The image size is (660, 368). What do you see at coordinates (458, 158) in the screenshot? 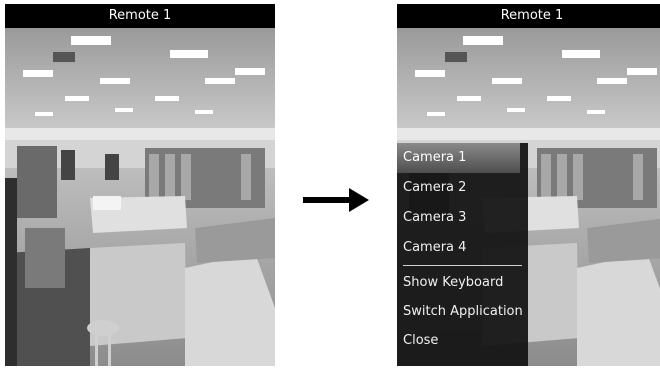
I see `menu-item-camera-1: Camera 1` at bounding box center [458, 158].